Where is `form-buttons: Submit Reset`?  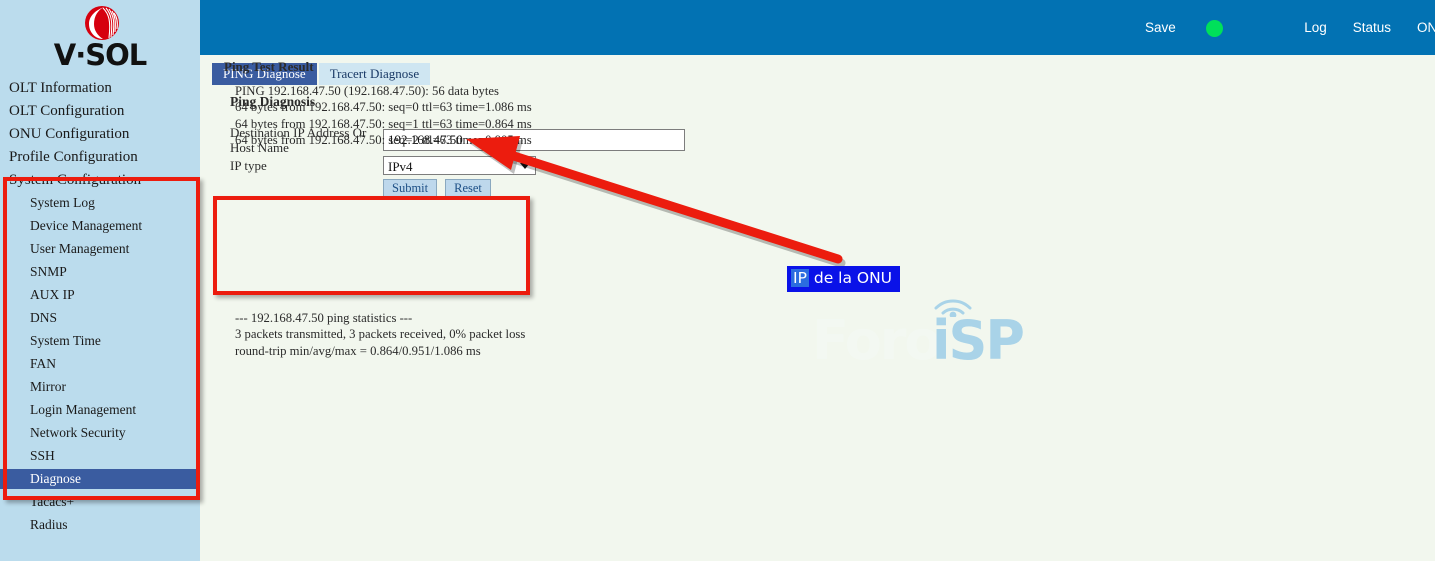
form-buttons: Submit Reset is located at coordinates (439, 188).